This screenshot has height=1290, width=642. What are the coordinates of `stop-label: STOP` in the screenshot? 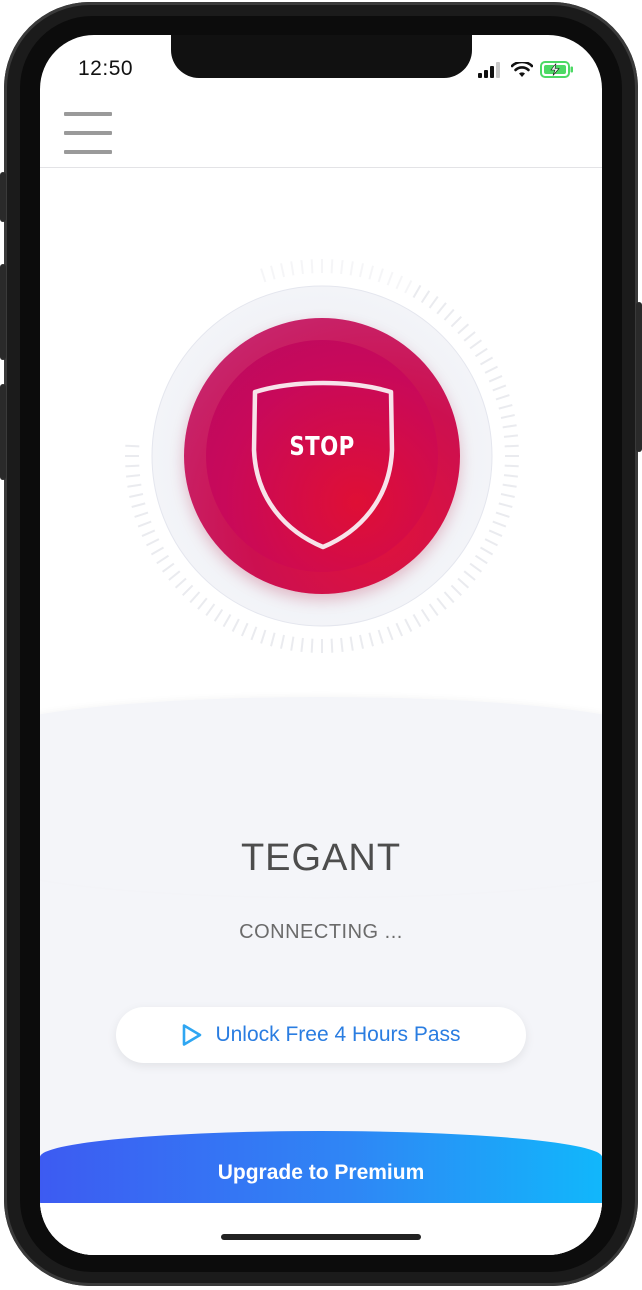 It's located at (322, 447).